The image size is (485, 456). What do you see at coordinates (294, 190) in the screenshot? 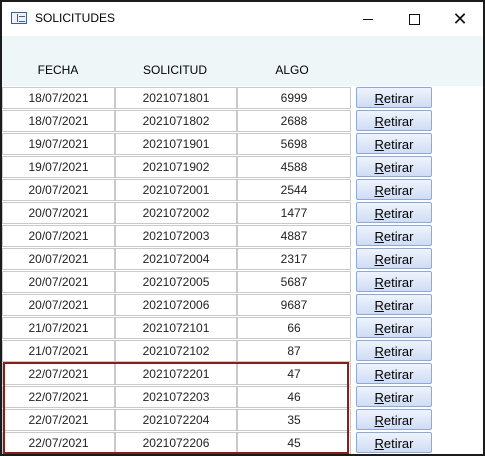
I see `algo-field: 2544` at bounding box center [294, 190].